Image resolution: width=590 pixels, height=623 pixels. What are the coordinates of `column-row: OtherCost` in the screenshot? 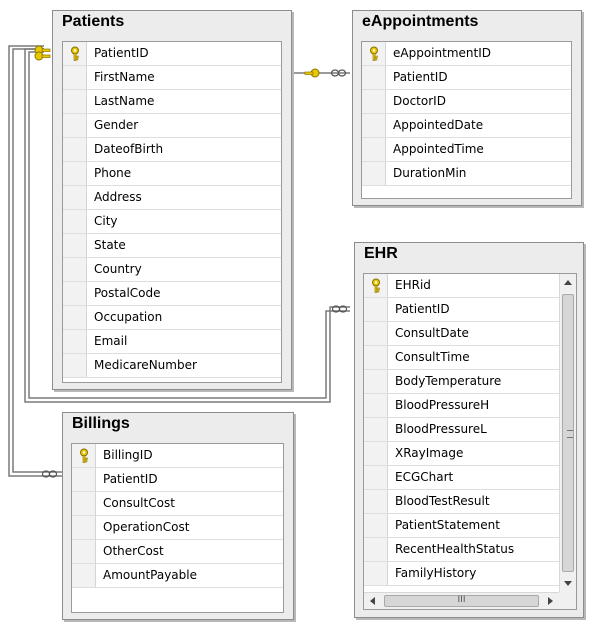 It's located at (177, 552).